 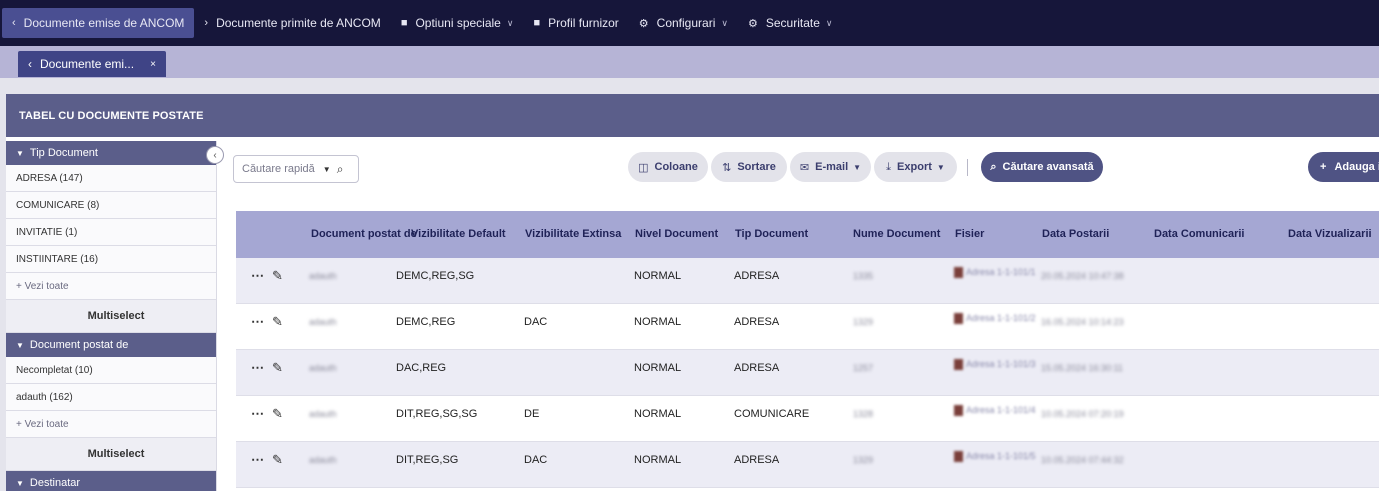 I want to click on tab-documente-emise: ‹ Documente emi... ×, so click(x=92, y=64).